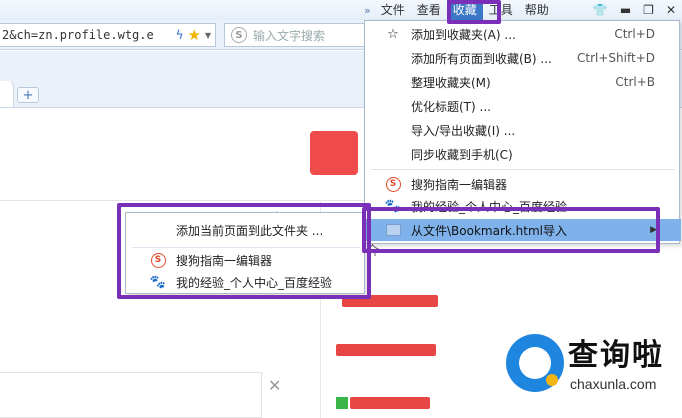 This screenshot has height=418, width=682. Describe the element at coordinates (7, 94) in the screenshot. I see `current-tab` at that location.